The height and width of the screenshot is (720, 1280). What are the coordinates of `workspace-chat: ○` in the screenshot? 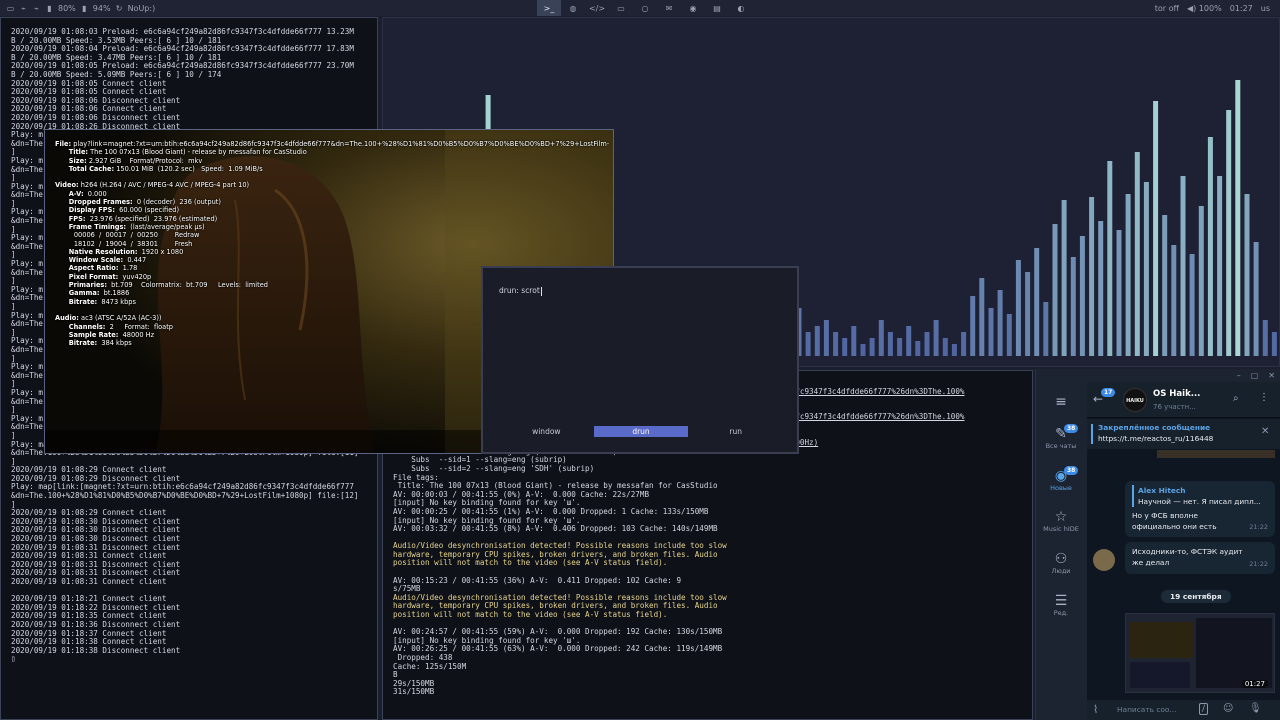 It's located at (645, 8).